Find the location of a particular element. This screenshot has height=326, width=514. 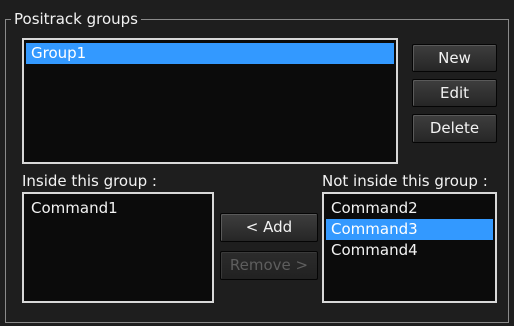

not-inside-group-list: Command2 Command3 Command4 is located at coordinates (409, 247).